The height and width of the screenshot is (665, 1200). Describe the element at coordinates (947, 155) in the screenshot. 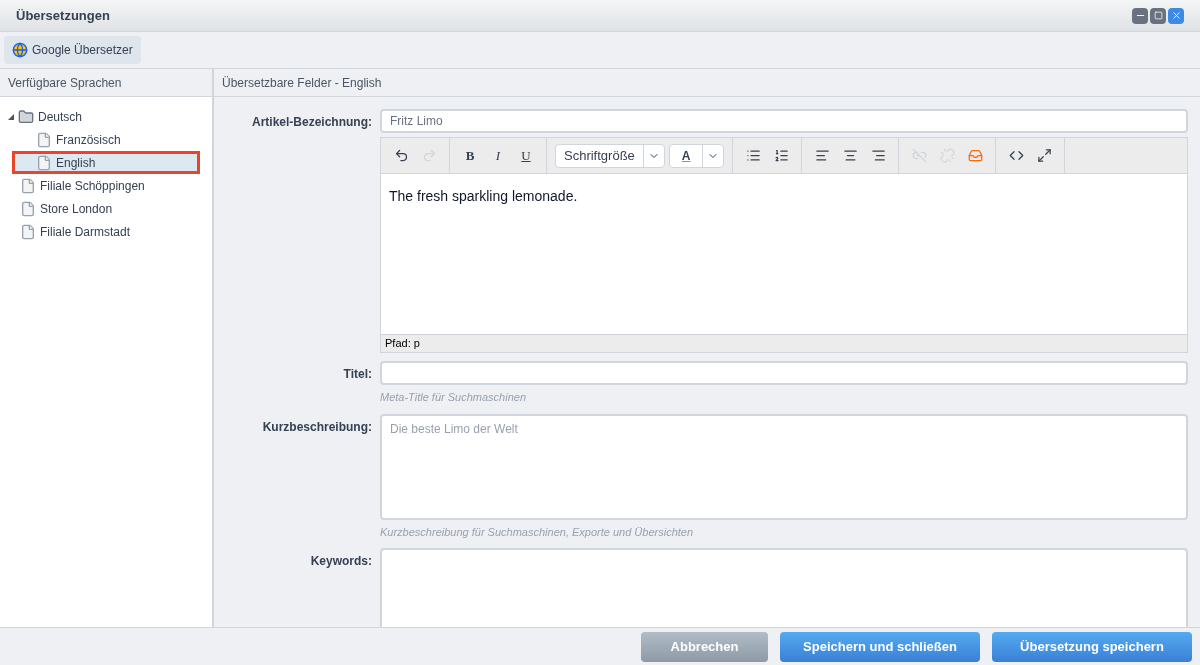

I see `unlink-icon` at that location.